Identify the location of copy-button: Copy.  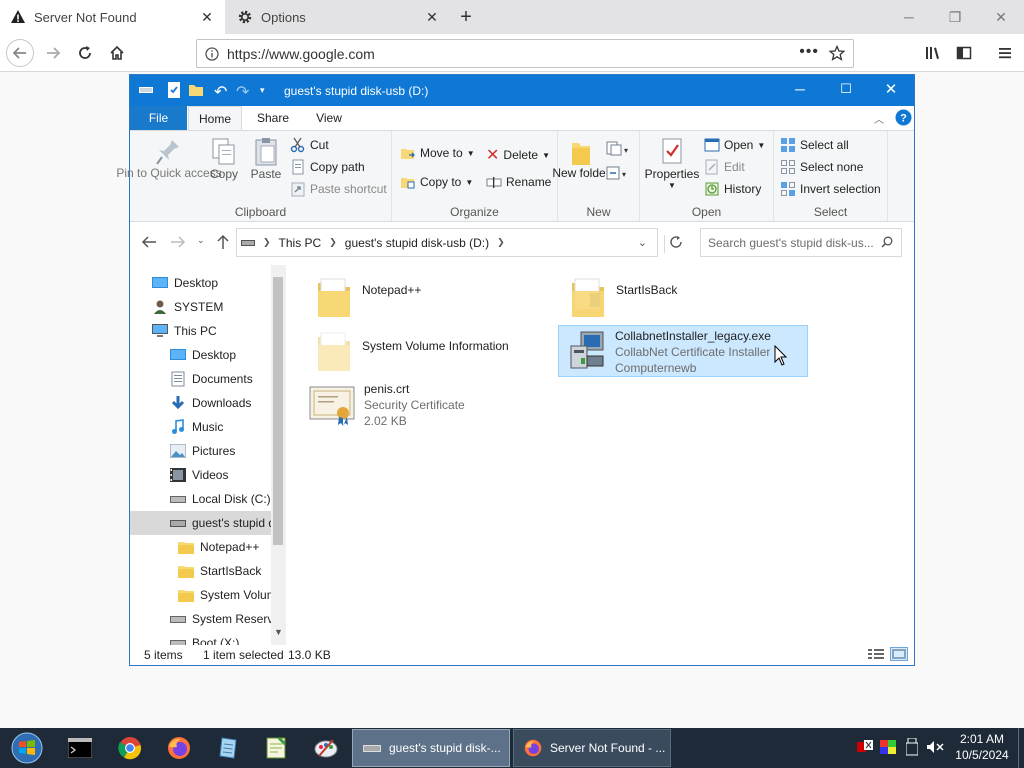
(224, 159).